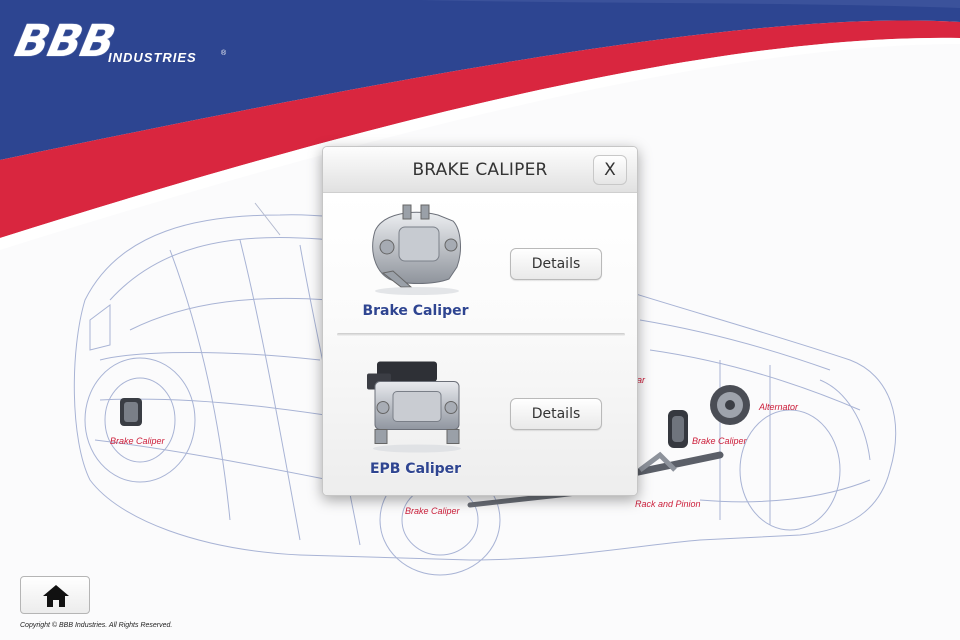  What do you see at coordinates (480, 264) in the screenshot?
I see `product-item-brake-caliper: Brake Caliper Details` at bounding box center [480, 264].